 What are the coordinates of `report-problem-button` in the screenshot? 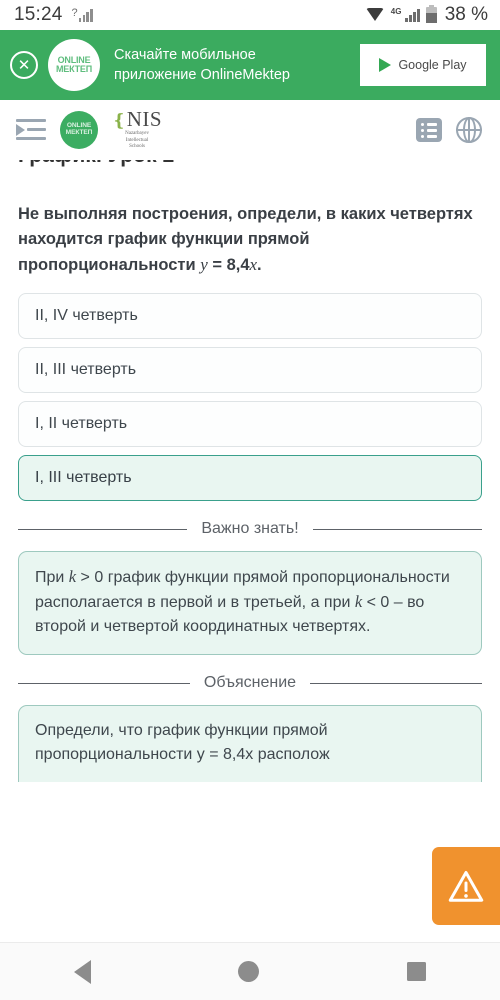 It's located at (466, 886).